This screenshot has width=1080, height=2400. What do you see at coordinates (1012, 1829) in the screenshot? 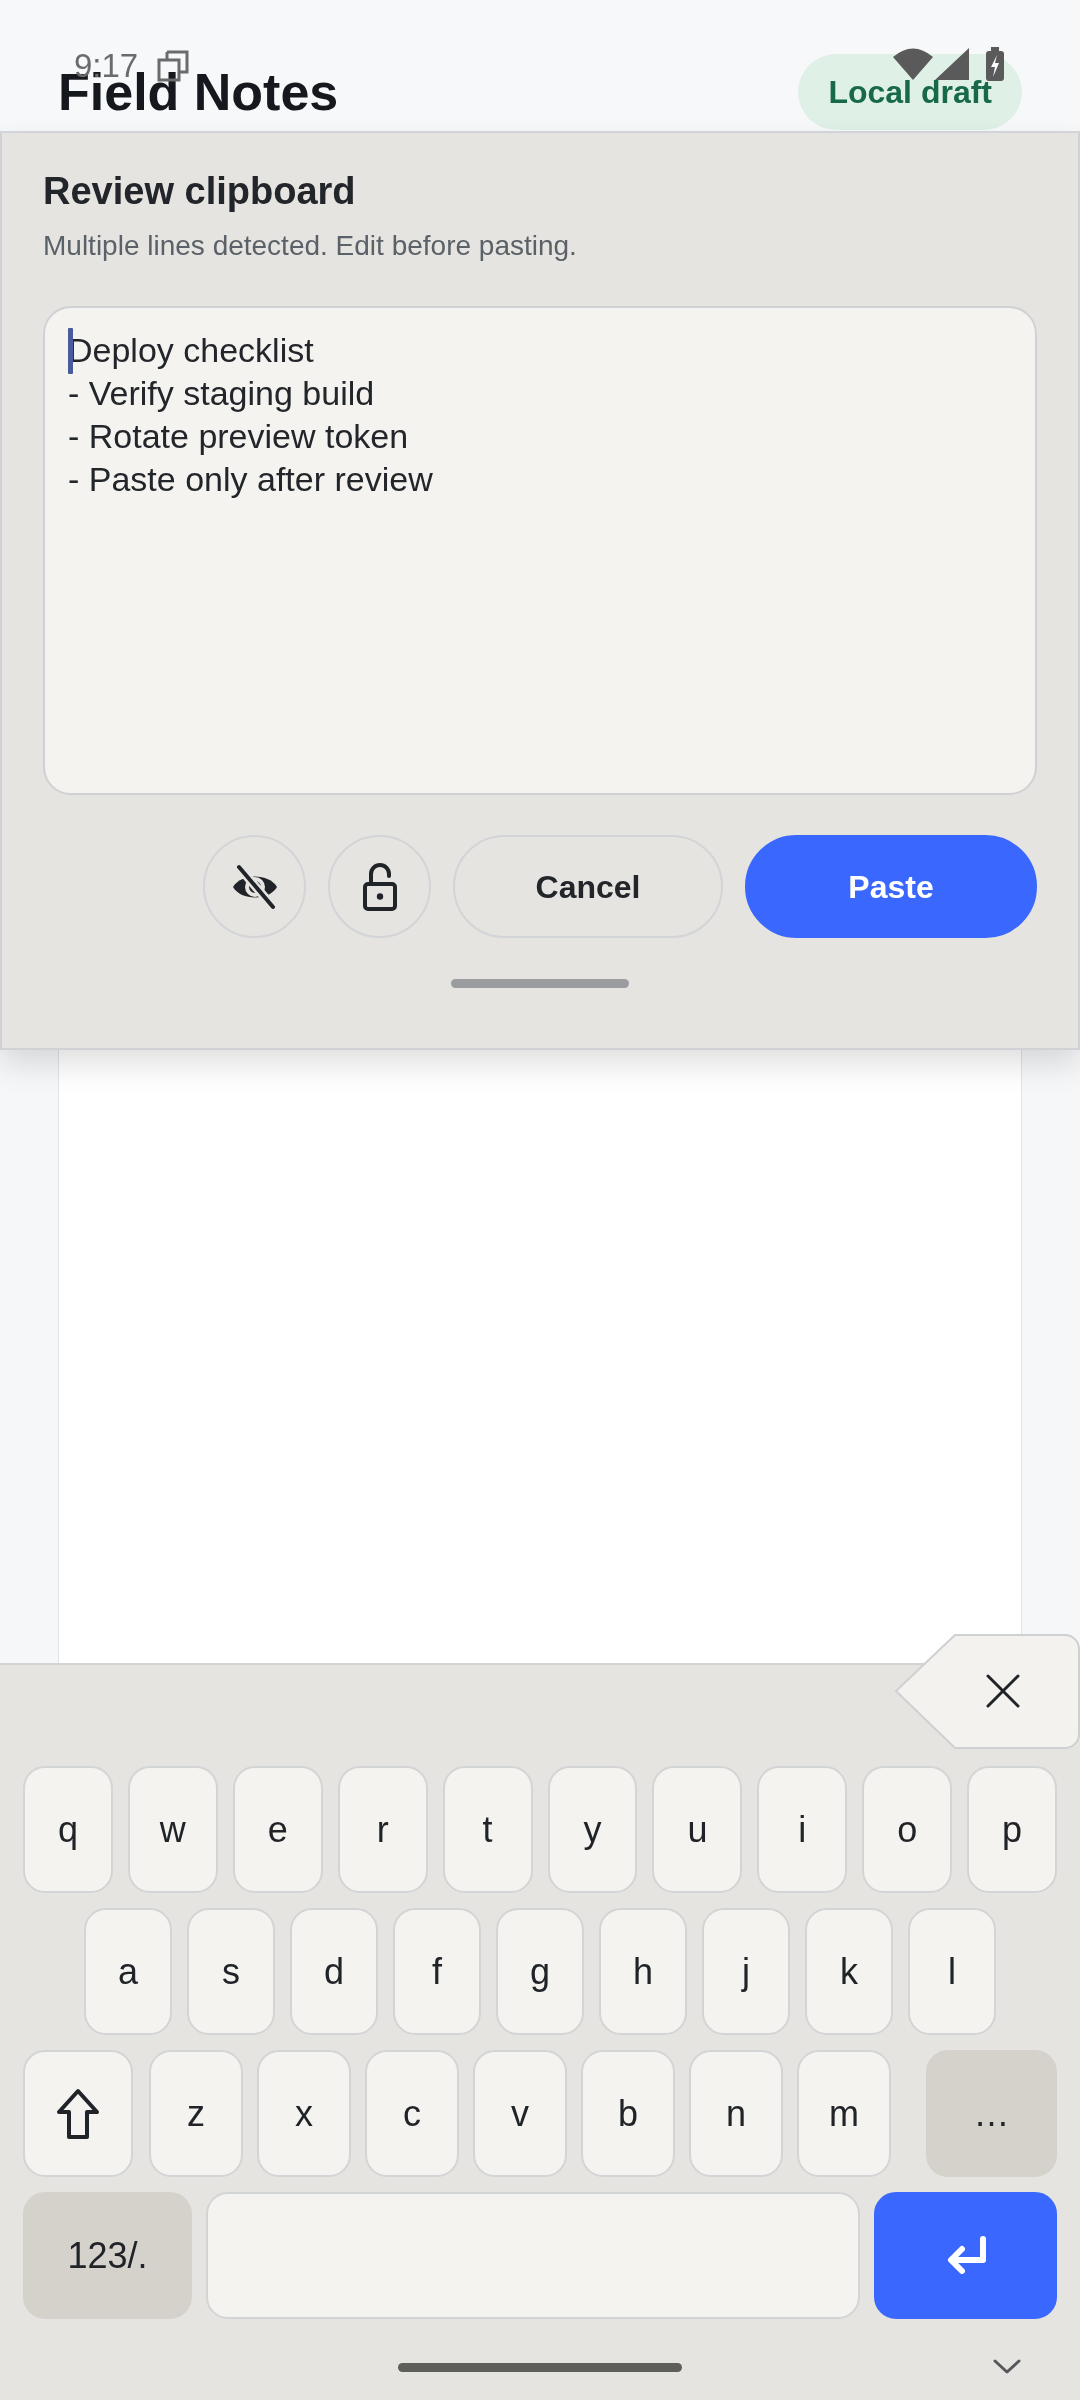
I see `keyboard-key: p` at bounding box center [1012, 1829].